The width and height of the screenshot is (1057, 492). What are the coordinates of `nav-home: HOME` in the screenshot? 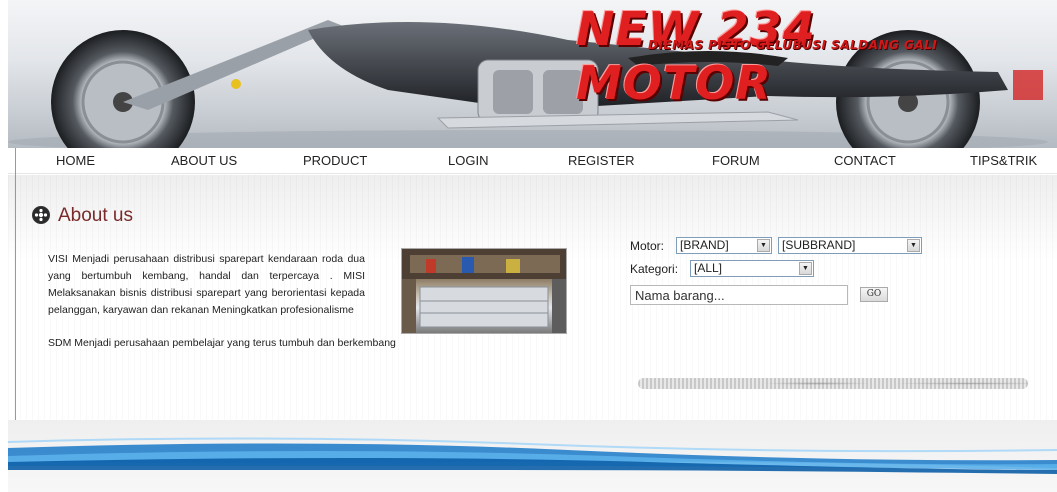 It's located at (75, 160).